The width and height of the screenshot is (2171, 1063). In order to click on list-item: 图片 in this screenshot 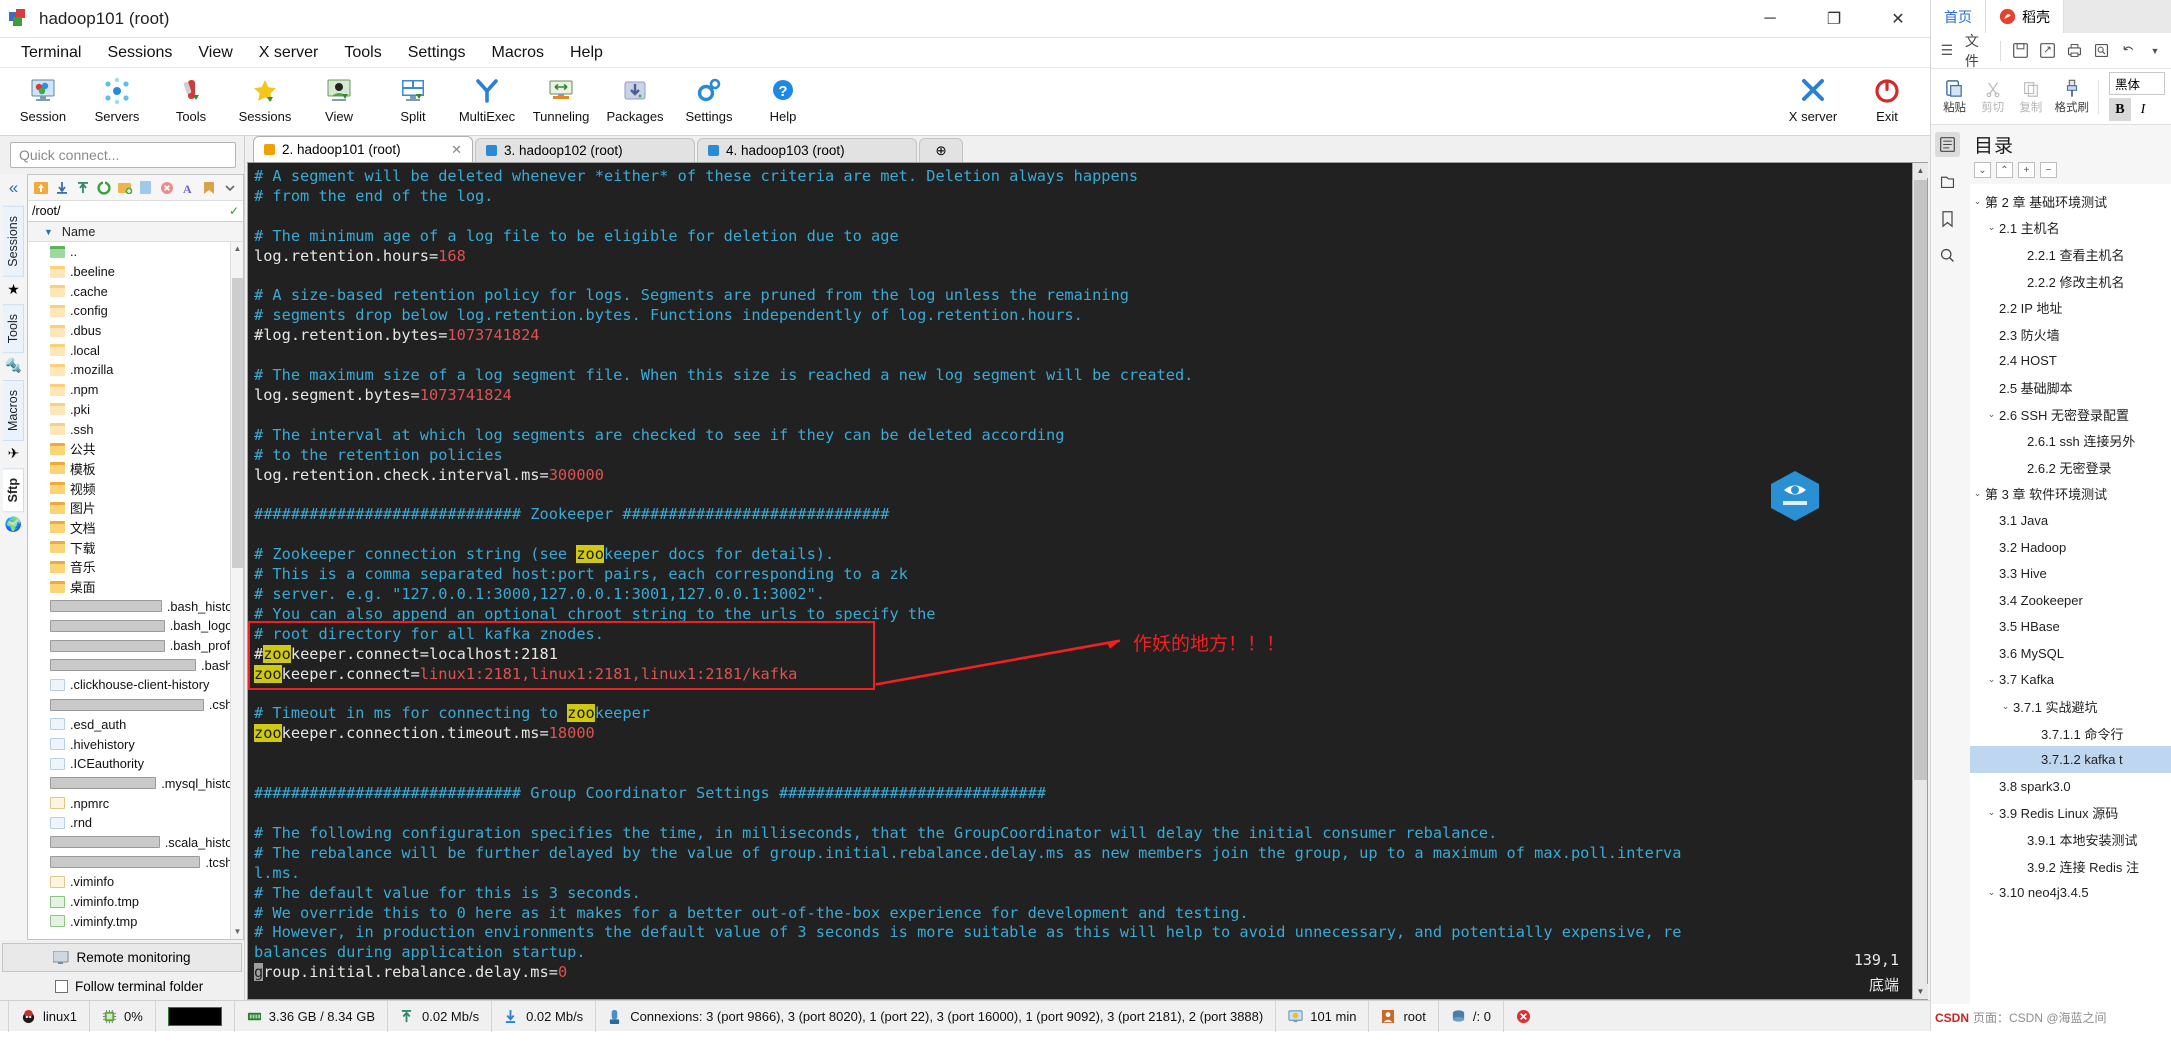, I will do `click(135, 508)`.